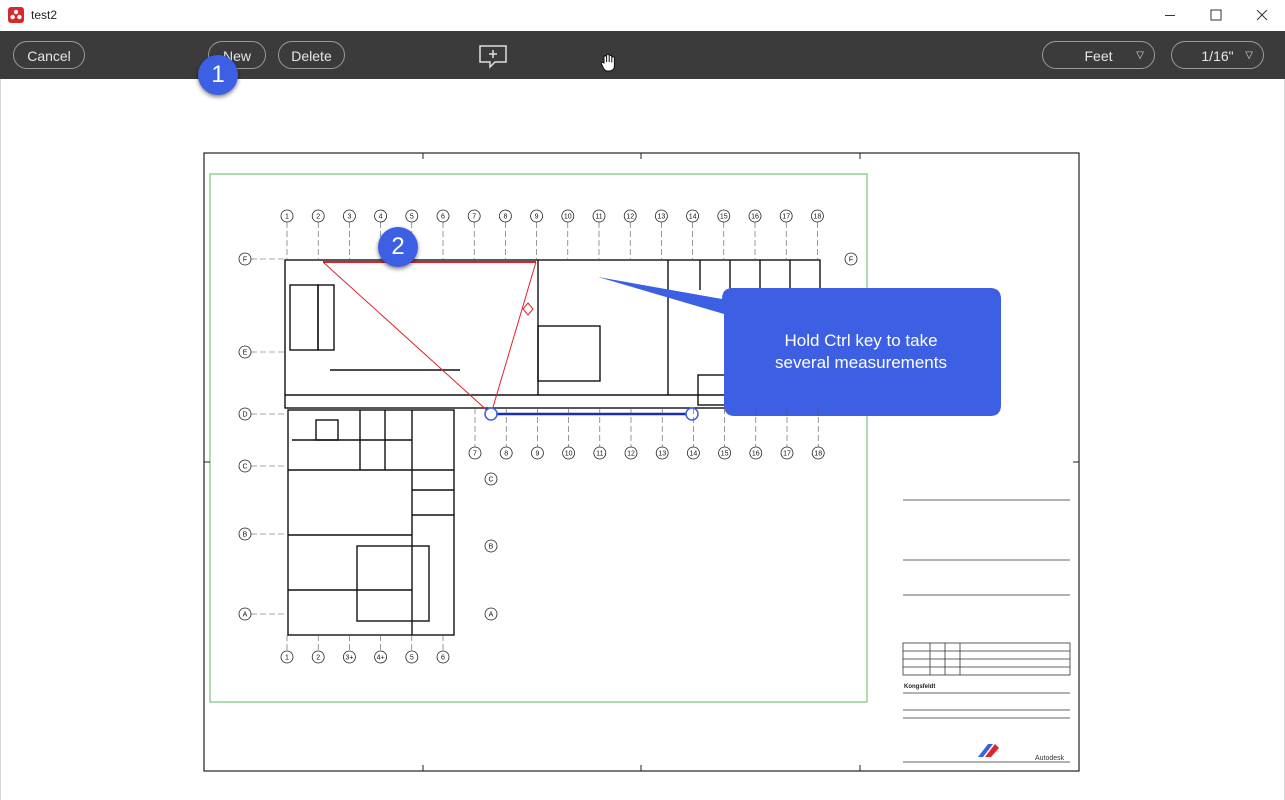 This screenshot has height=800, width=1285. What do you see at coordinates (1170, 15) in the screenshot?
I see `minimize-button` at bounding box center [1170, 15].